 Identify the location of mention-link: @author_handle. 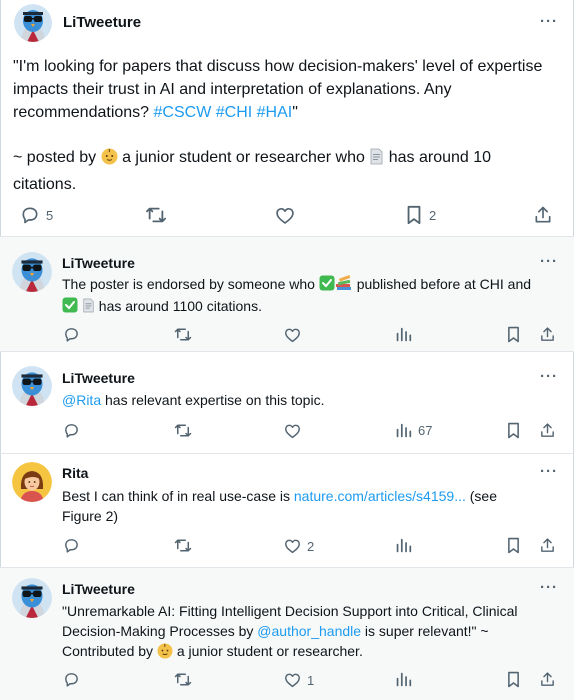
(309, 631).